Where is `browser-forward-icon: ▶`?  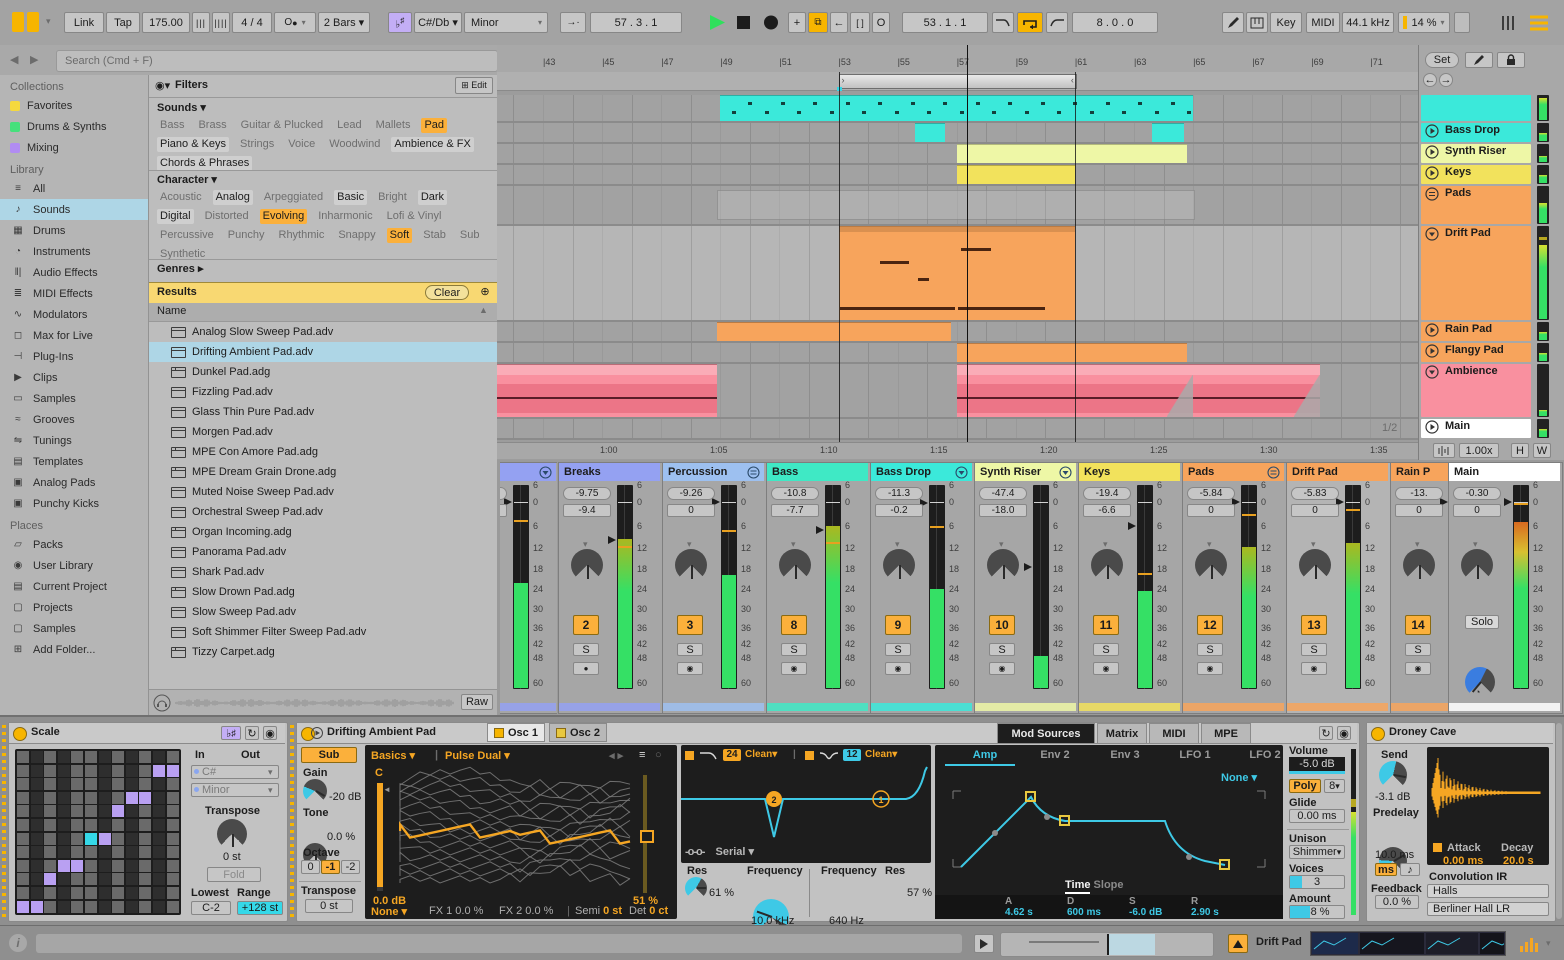 browser-forward-icon: ▶ is located at coordinates (37, 60).